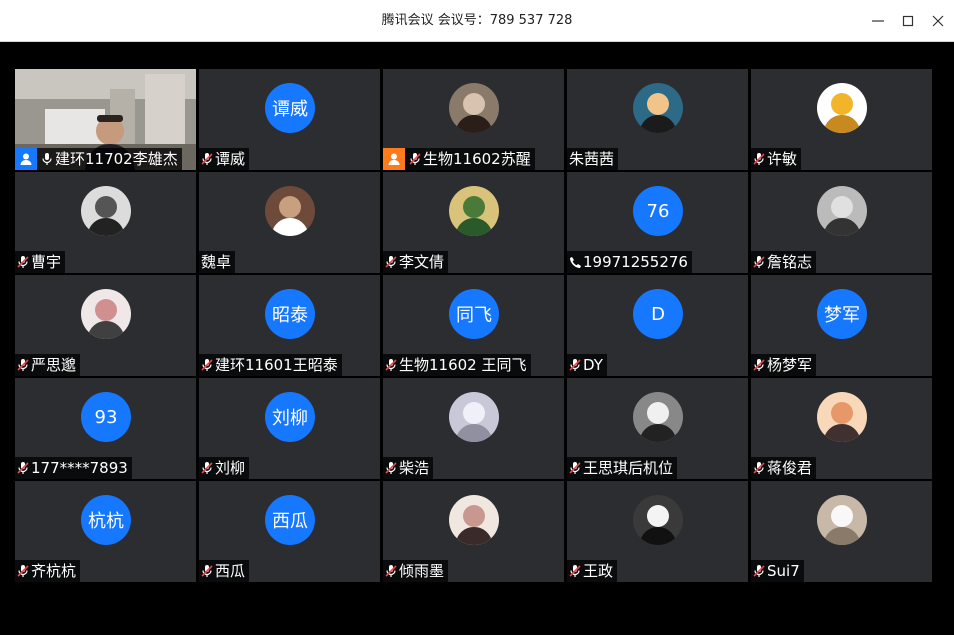  I want to click on mic-icon, so click(47, 159).